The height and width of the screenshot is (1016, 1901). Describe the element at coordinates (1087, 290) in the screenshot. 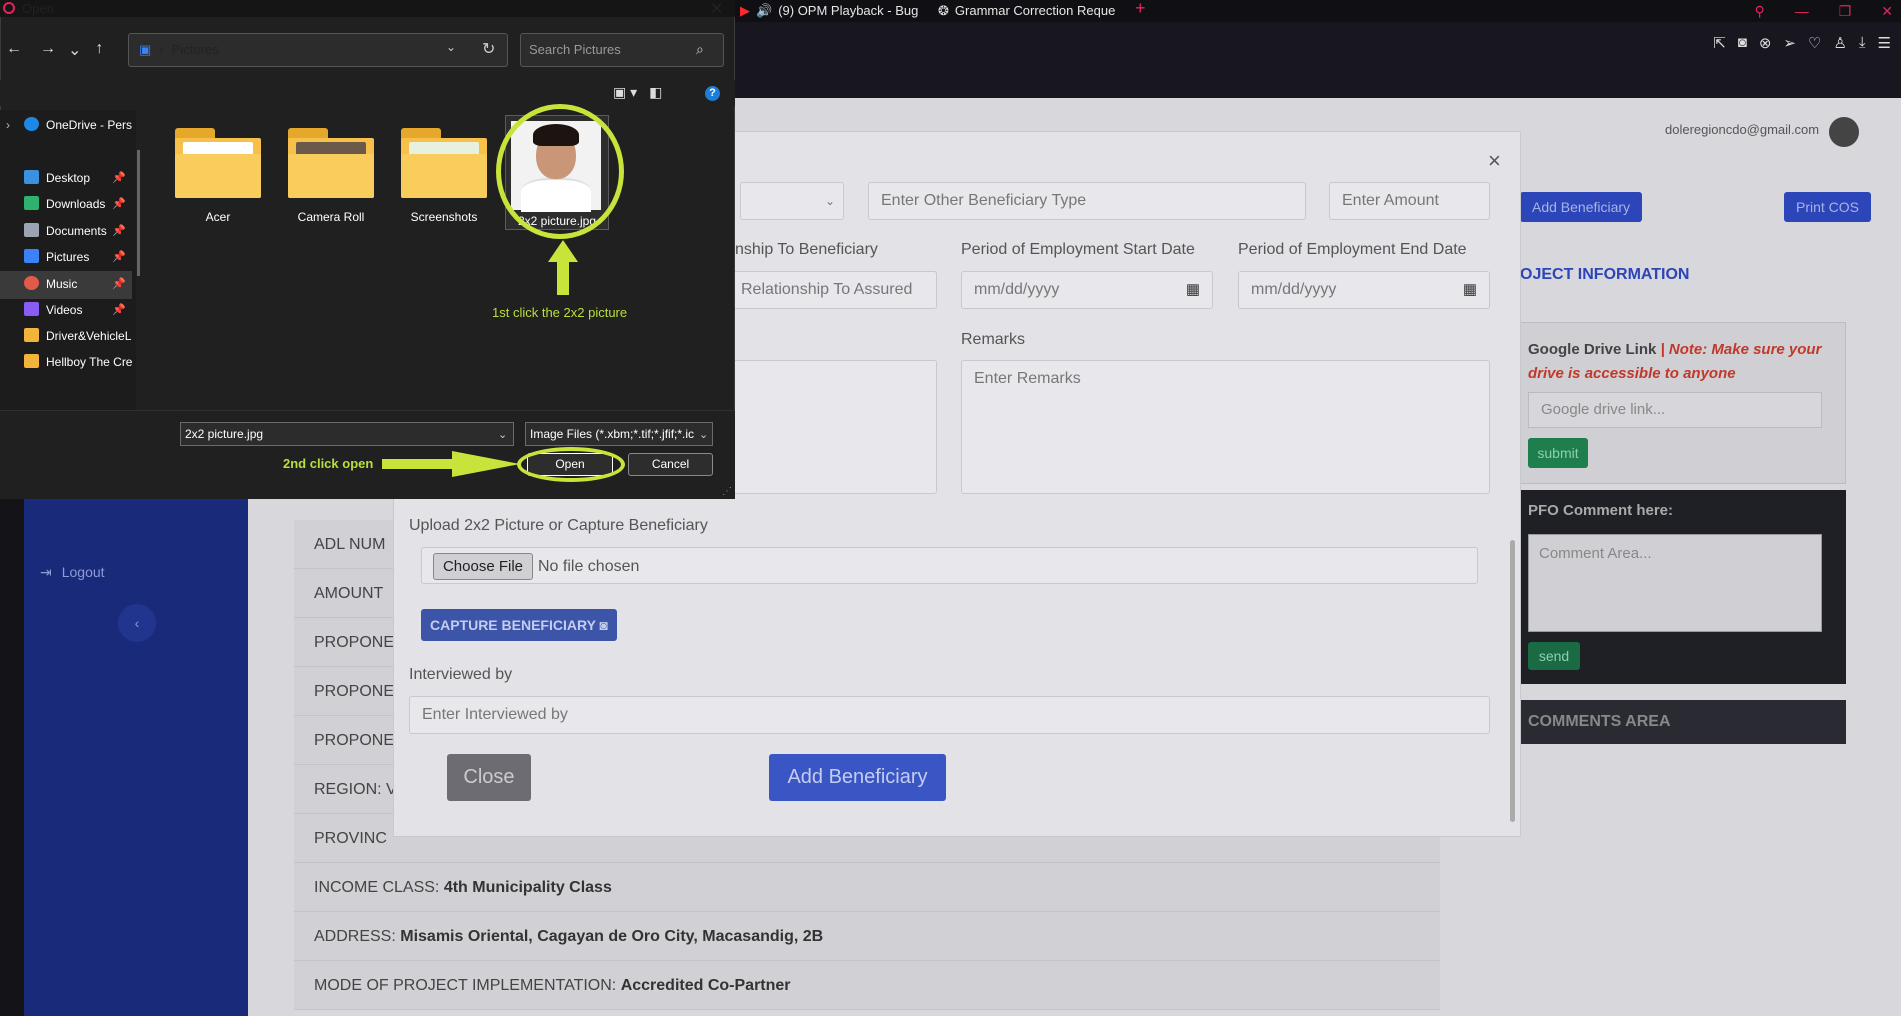

I see `start-date-input: mm/dd/yyyy ▦` at that location.